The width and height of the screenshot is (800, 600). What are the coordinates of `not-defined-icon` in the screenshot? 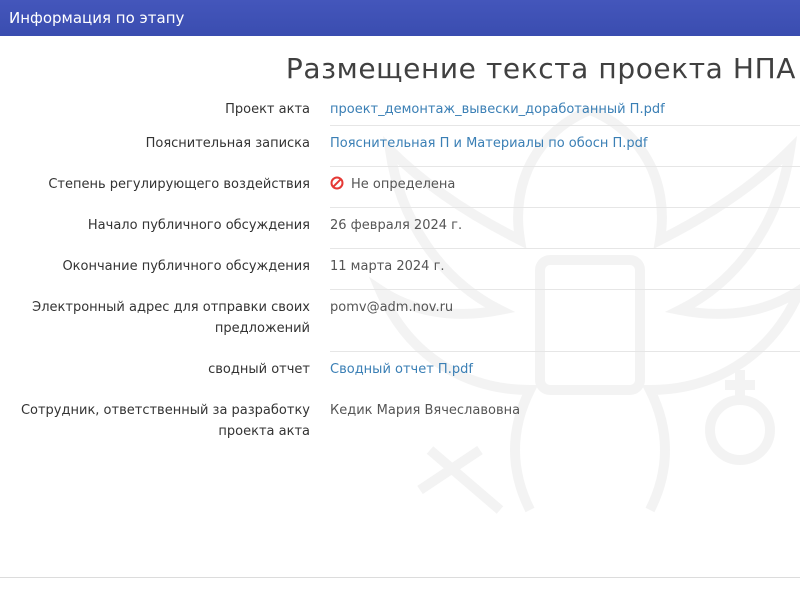 It's located at (337, 183).